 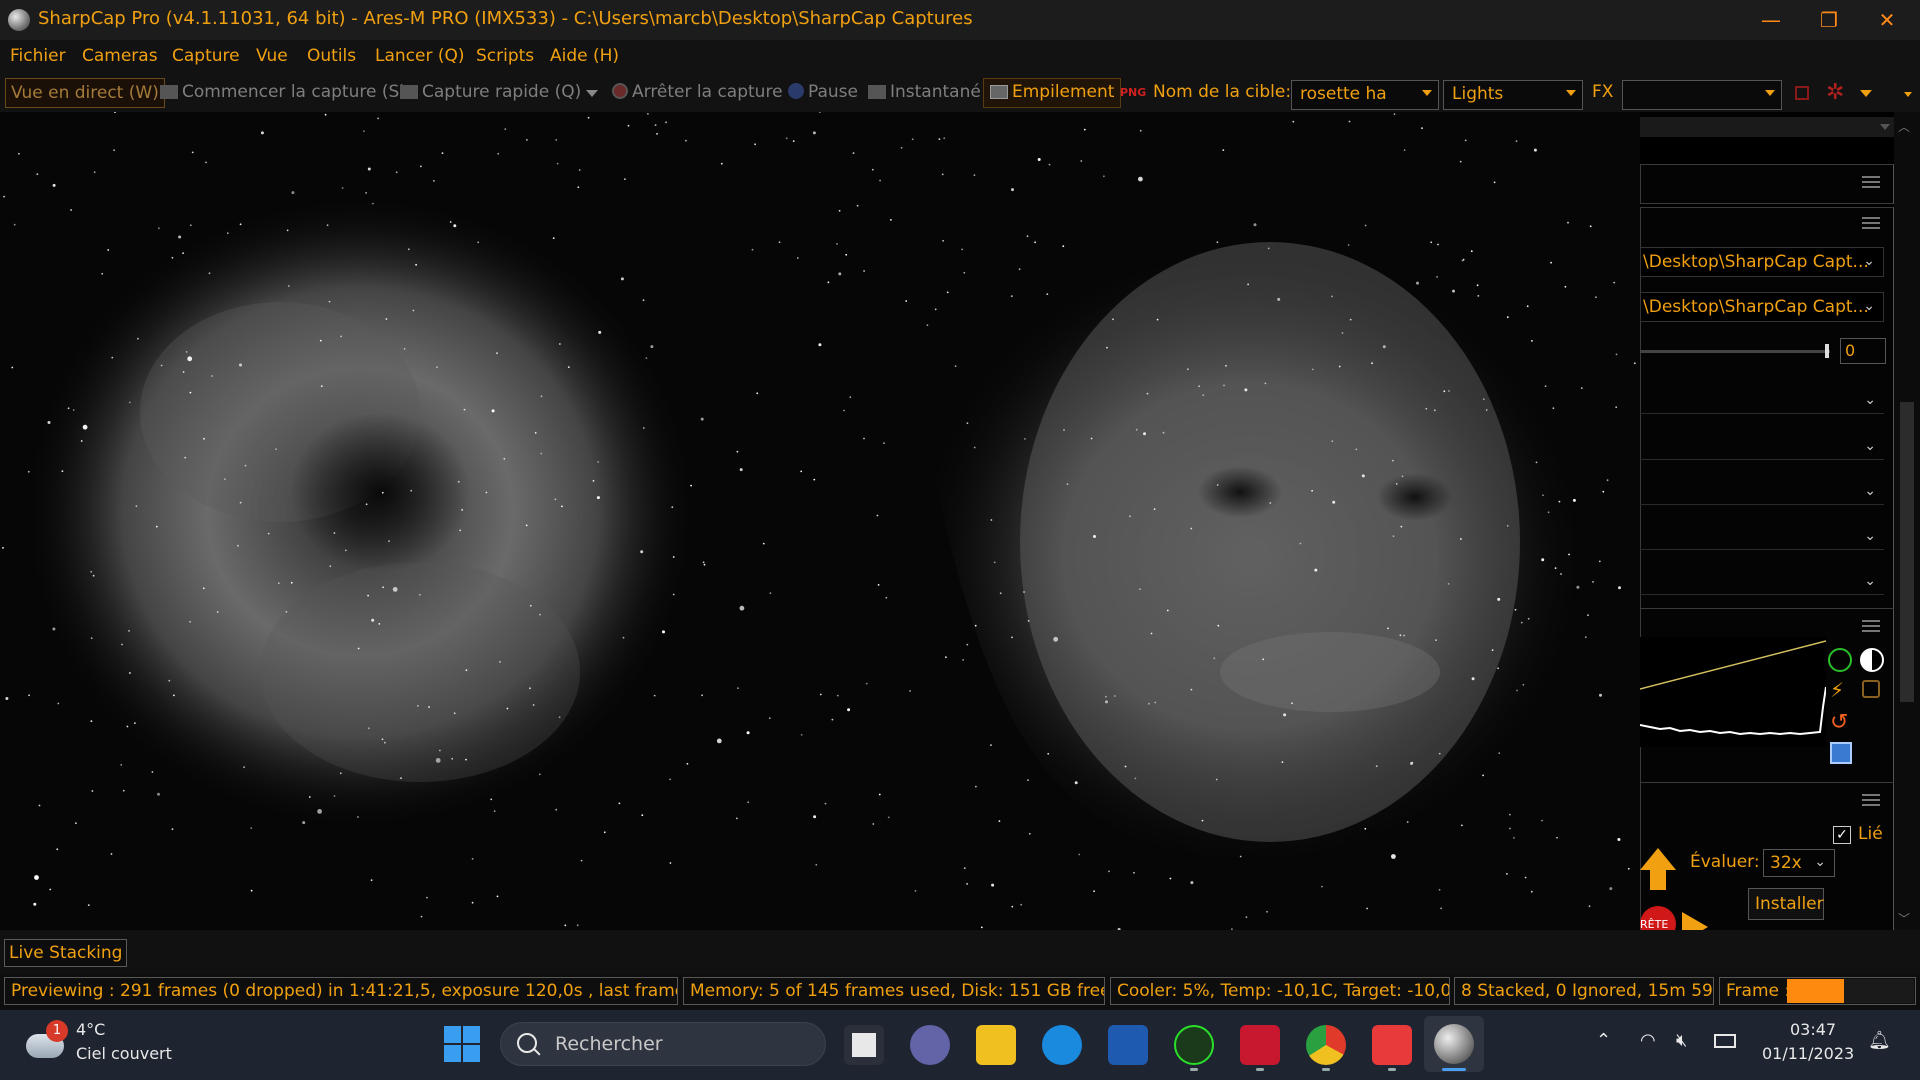 What do you see at coordinates (1762, 399) in the screenshot?
I see `setting-combo-1: ⌄` at bounding box center [1762, 399].